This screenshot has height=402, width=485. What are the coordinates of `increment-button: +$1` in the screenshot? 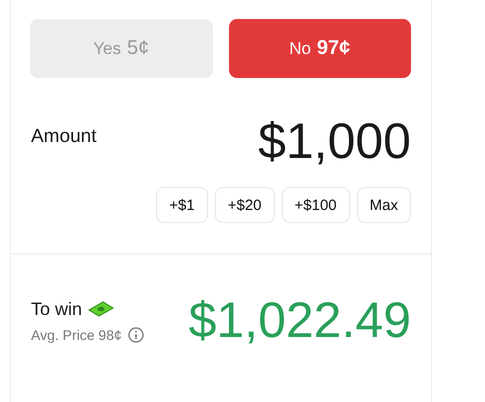 It's located at (182, 205).